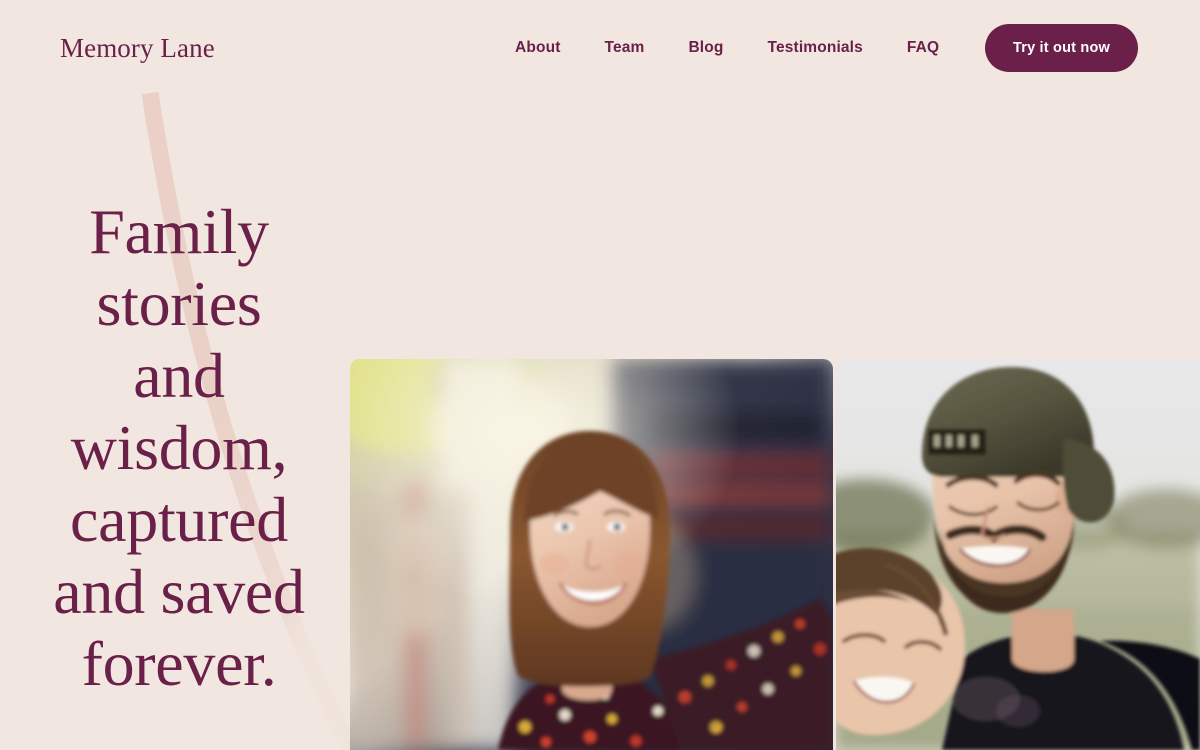  Describe the element at coordinates (705, 48) in the screenshot. I see `nav-item-blog: Blog` at that location.